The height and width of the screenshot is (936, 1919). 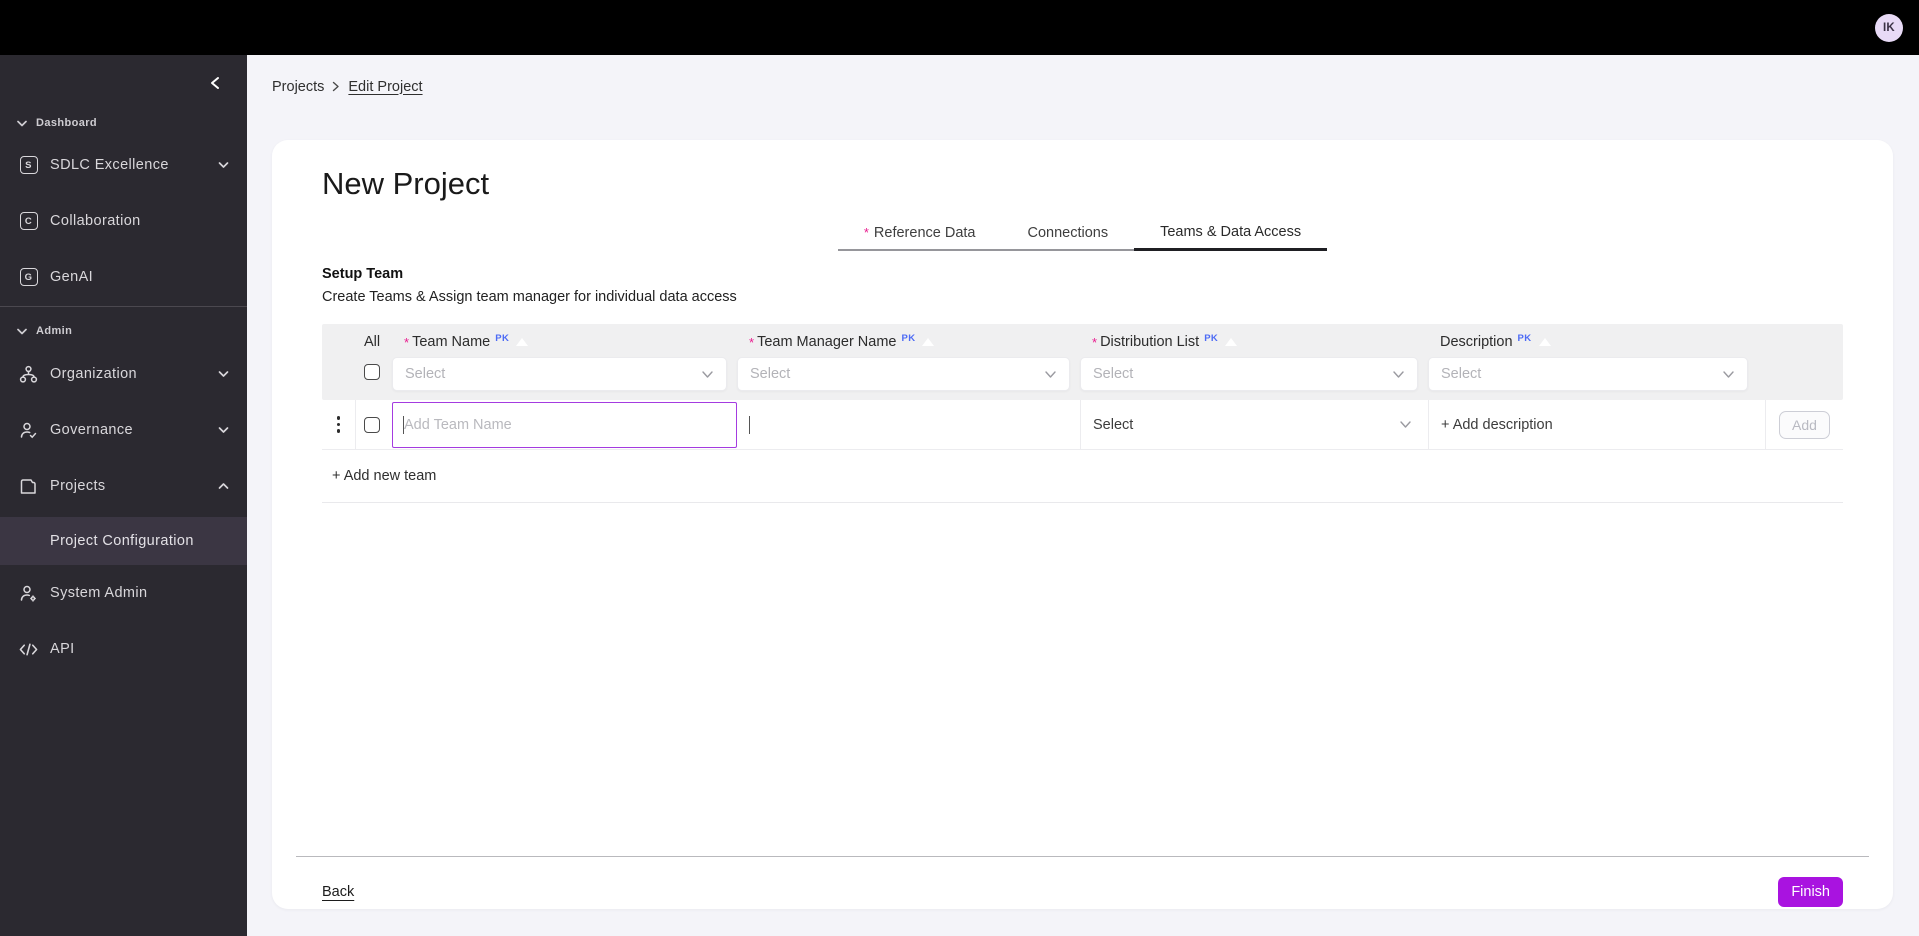 I want to click on select-all-checkbox, so click(x=372, y=372).